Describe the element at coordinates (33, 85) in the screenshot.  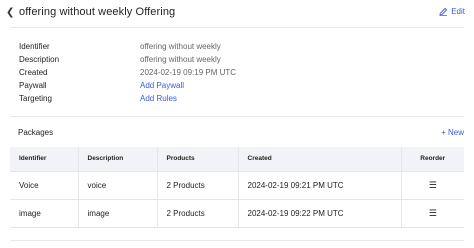
I see `detail-label: Paywall` at that location.